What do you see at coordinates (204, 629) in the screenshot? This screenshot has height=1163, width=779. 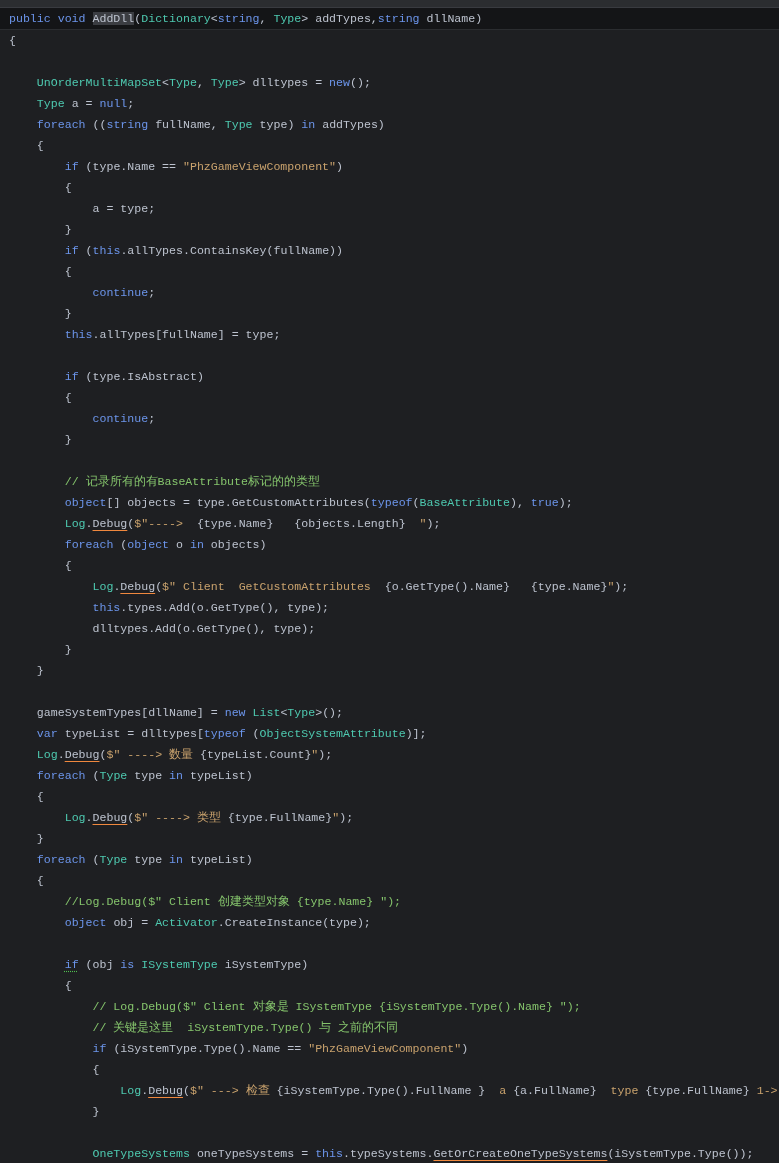 I see `code-line: dlltypes.Add(o.GetType(), type);` at bounding box center [204, 629].